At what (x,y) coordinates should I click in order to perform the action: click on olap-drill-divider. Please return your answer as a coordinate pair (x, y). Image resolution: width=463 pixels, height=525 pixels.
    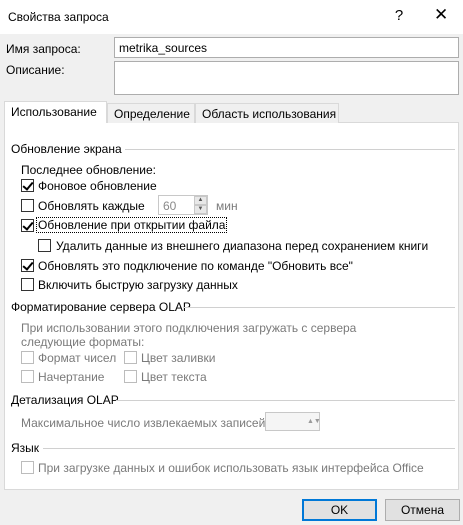
    Looking at the image, I should click on (285, 400).